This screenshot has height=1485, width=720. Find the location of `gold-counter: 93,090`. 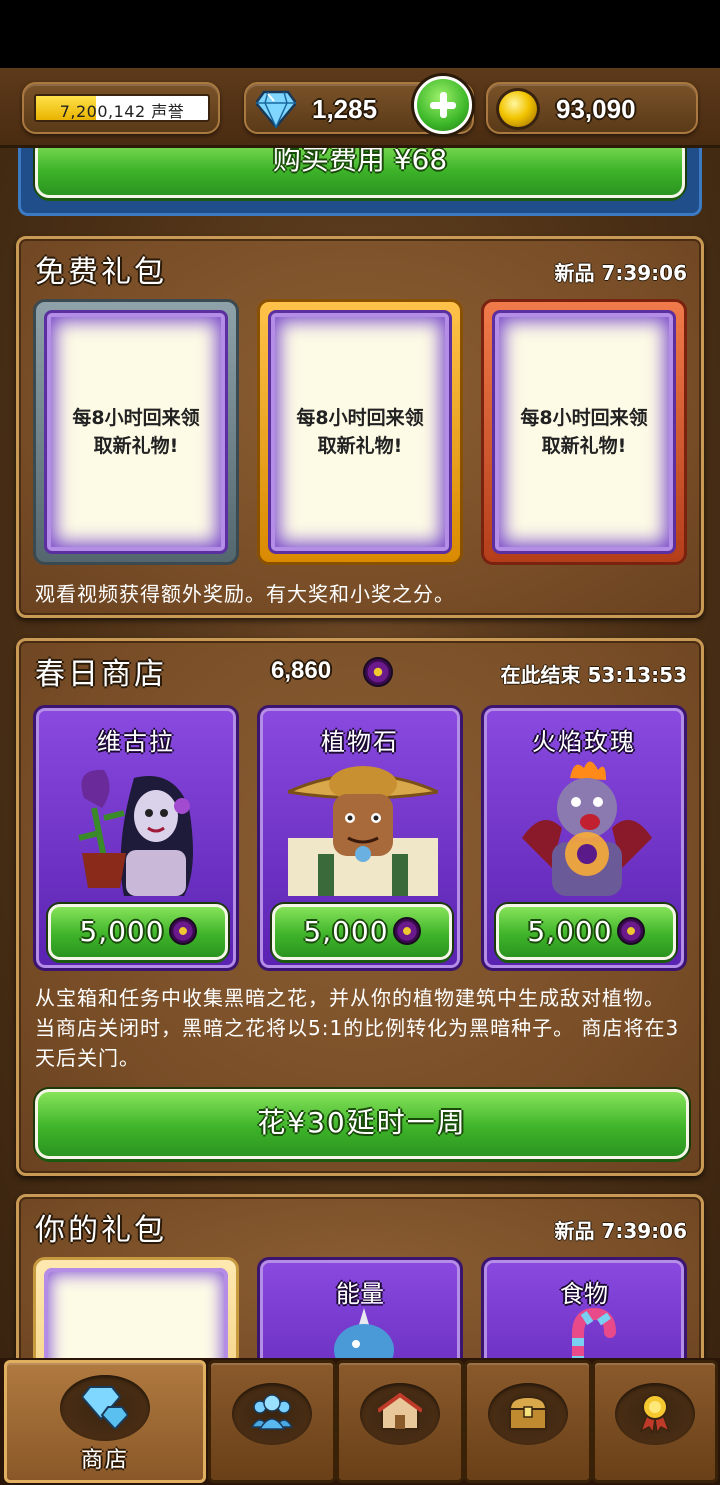

gold-counter: 93,090 is located at coordinates (592, 108).